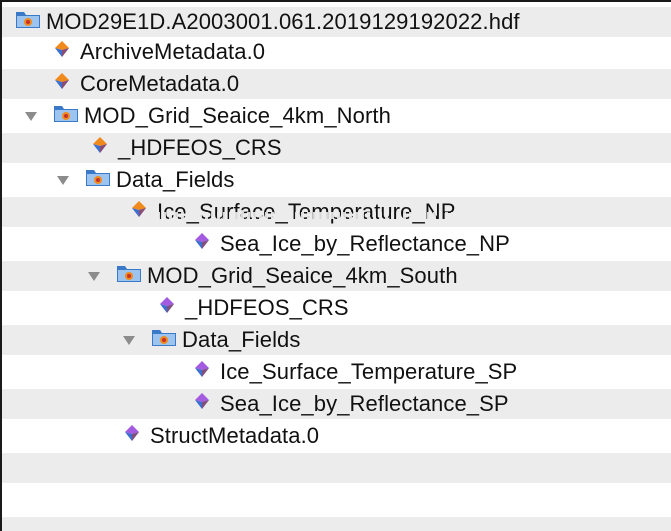 This screenshot has width=671, height=531. I want to click on tree-row-group: MOD_Grid_Seaice_4km_North, so click(336, 116).